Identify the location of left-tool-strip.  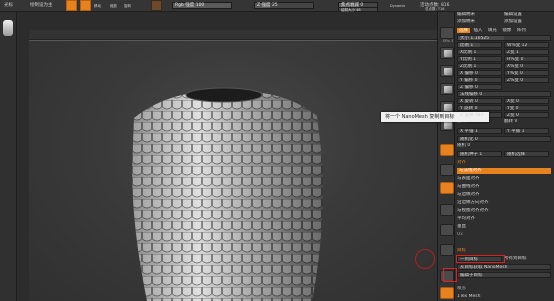
(8, 156).